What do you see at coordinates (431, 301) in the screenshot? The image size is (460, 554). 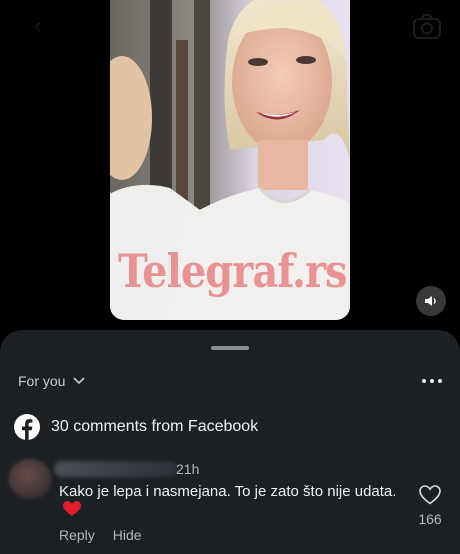 I see `speaker-icon` at bounding box center [431, 301].